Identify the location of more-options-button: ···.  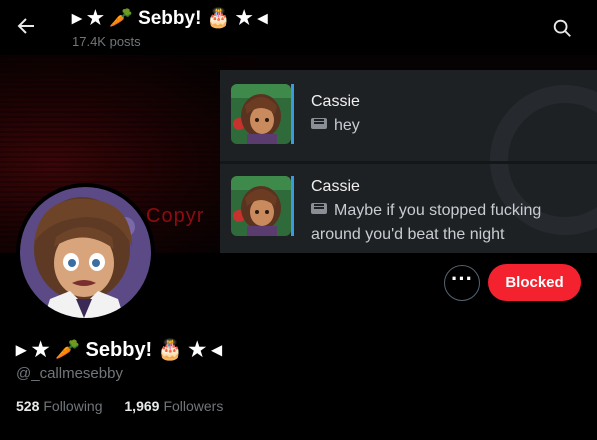
(462, 283).